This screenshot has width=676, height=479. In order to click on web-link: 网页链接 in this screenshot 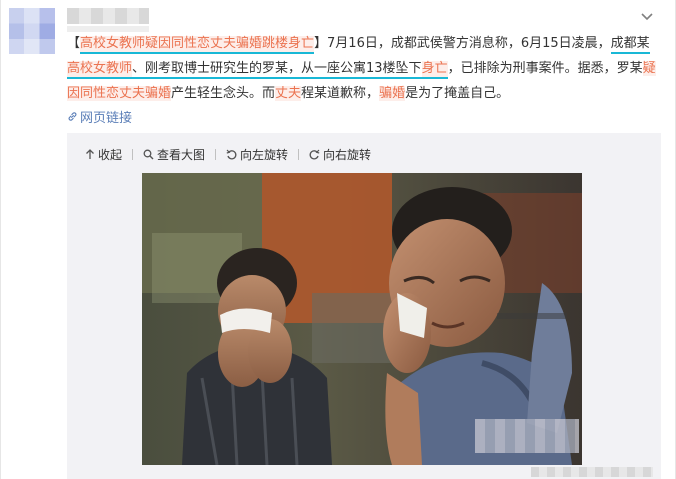, I will do `click(99, 118)`.